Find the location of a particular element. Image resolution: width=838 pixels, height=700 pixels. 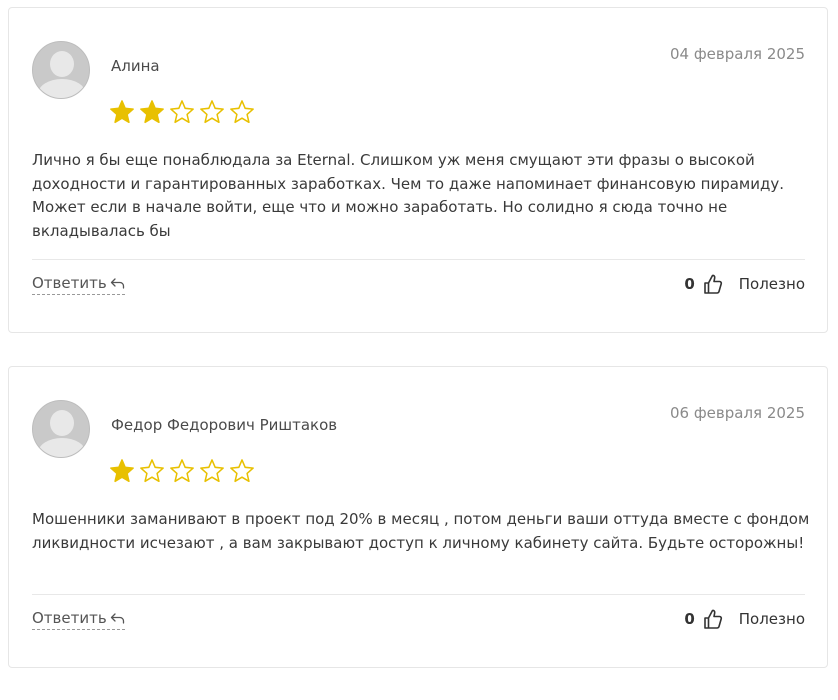

review-date: 06 февраля 2025 is located at coordinates (737, 413).